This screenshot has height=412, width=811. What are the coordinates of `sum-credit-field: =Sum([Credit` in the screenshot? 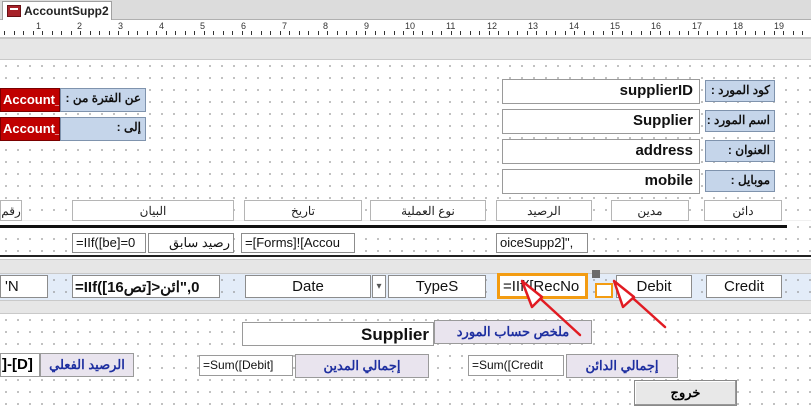 It's located at (516, 365).